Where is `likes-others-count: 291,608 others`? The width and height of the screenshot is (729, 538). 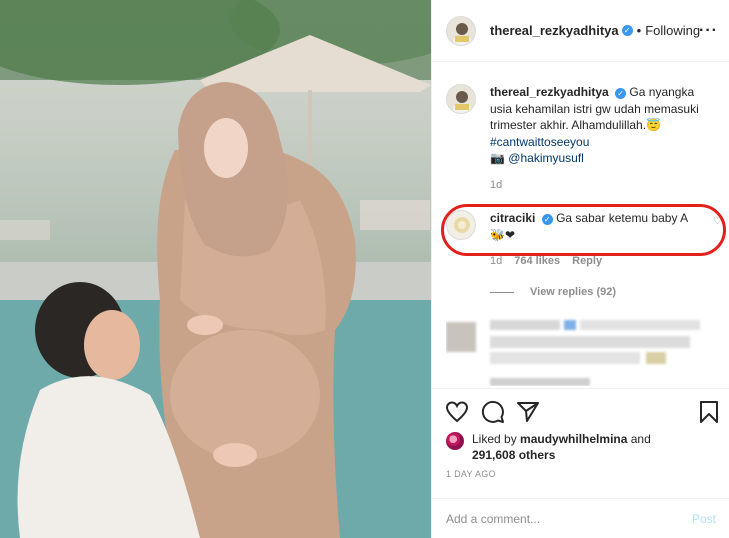 likes-others-count: 291,608 others is located at coordinates (513, 455).